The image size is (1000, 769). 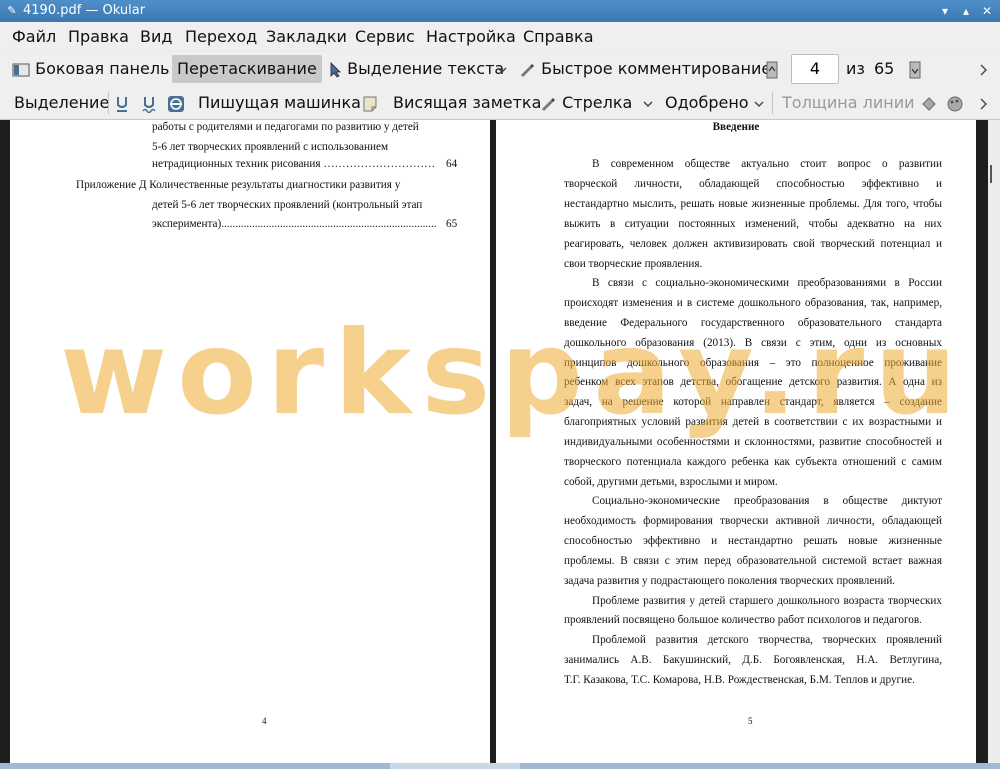 I want to click on strikeout-icon, so click(x=176, y=103).